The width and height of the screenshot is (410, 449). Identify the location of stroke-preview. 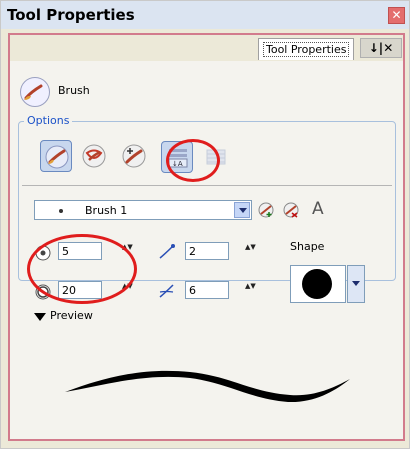
(207, 386).